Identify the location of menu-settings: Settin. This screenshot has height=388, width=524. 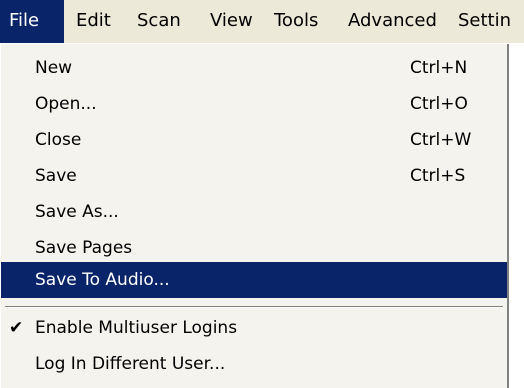
(485, 21).